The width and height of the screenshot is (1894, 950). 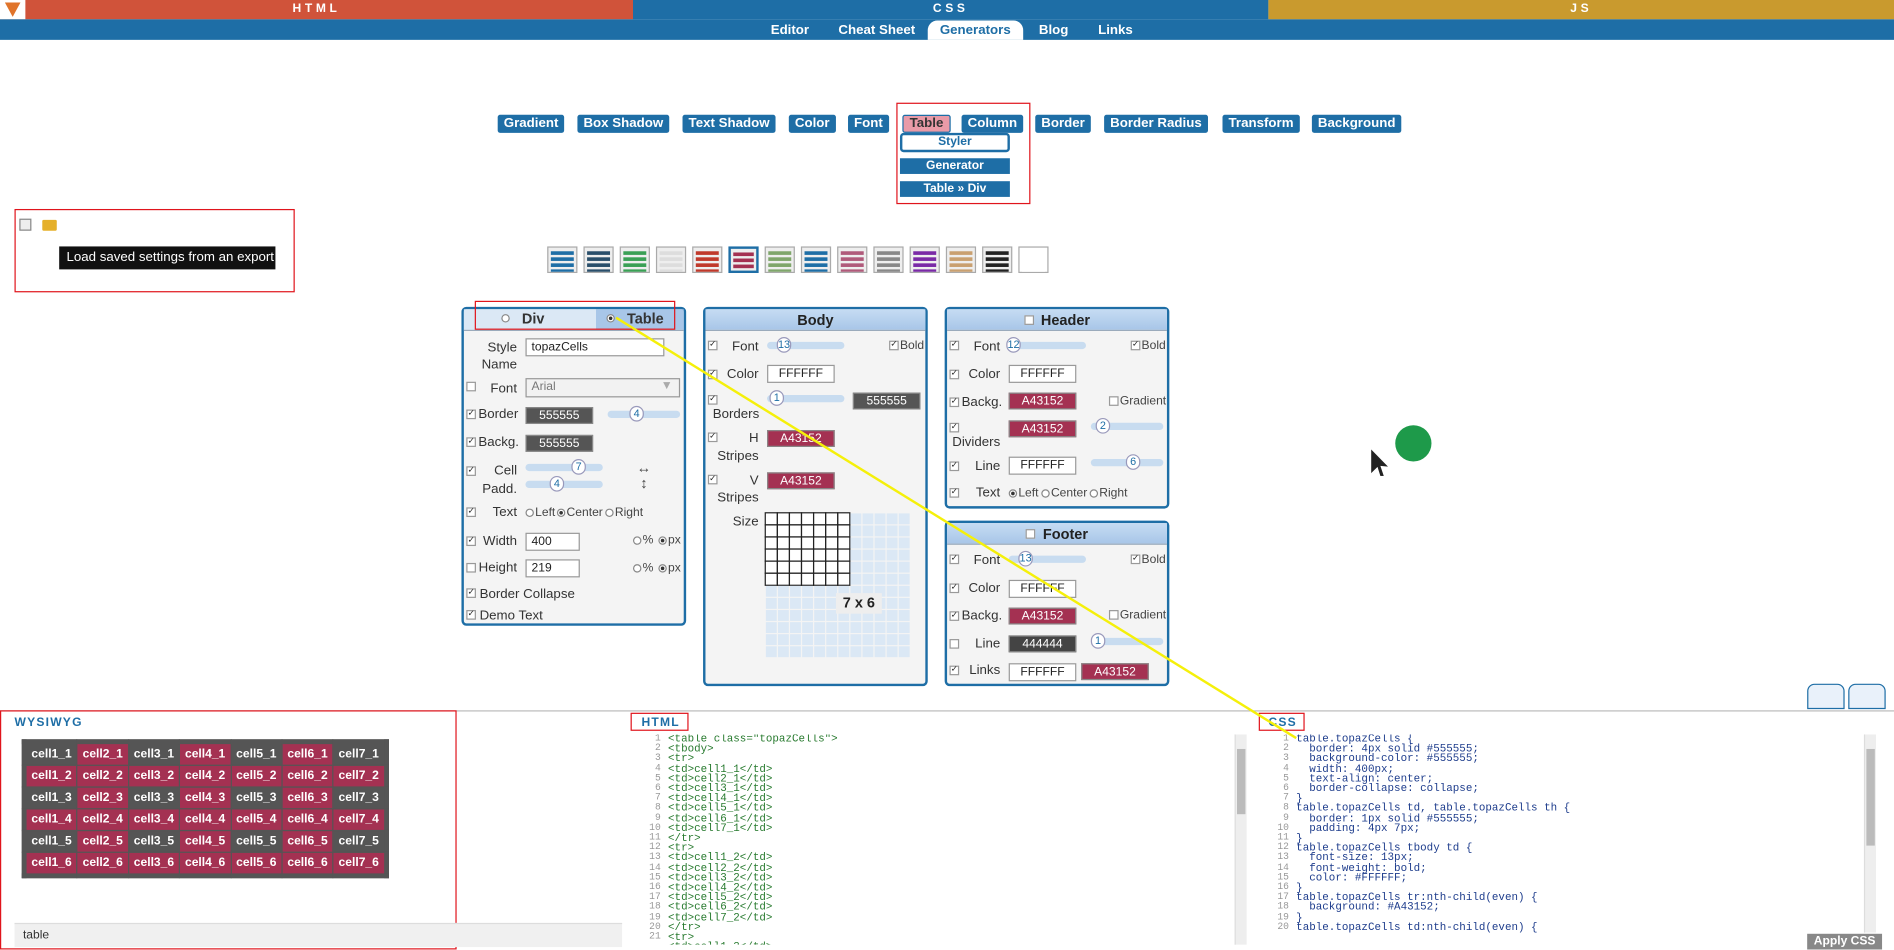 I want to click on header-checkbox, so click(x=1028, y=320).